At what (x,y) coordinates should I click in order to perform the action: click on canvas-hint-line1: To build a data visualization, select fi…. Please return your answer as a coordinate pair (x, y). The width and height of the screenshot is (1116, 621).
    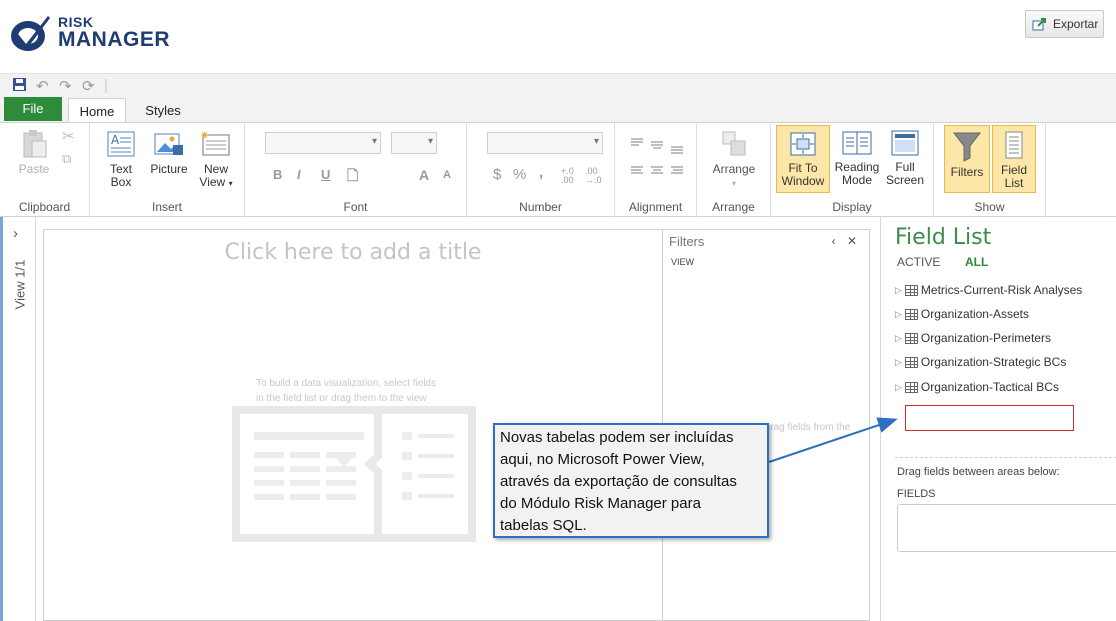
    Looking at the image, I should click on (346, 383).